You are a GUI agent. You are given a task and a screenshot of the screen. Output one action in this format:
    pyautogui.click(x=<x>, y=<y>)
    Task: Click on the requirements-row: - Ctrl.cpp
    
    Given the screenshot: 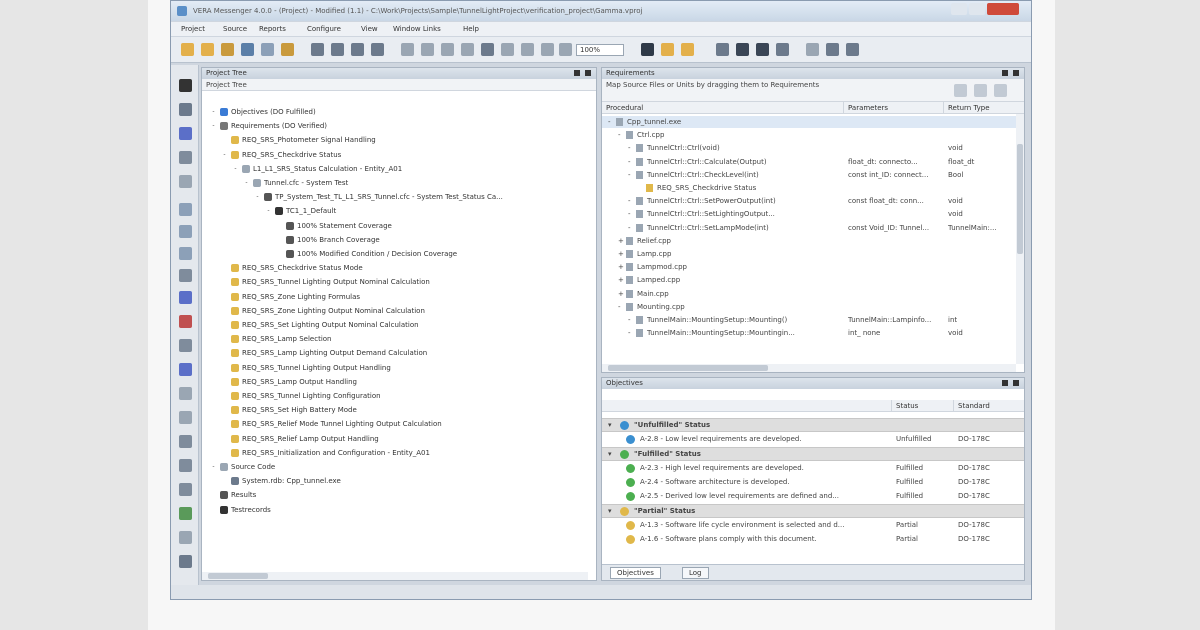 What is the action you would take?
    pyautogui.click(x=813, y=135)
    